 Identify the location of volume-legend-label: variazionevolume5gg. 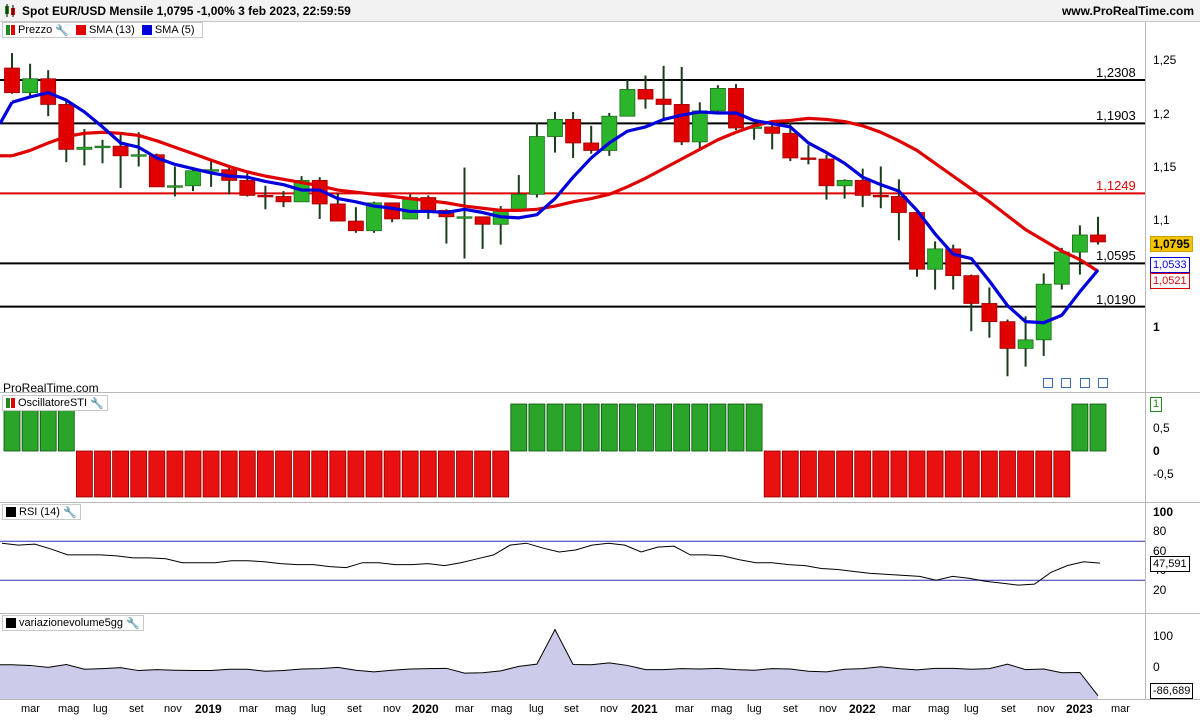
(71, 623).